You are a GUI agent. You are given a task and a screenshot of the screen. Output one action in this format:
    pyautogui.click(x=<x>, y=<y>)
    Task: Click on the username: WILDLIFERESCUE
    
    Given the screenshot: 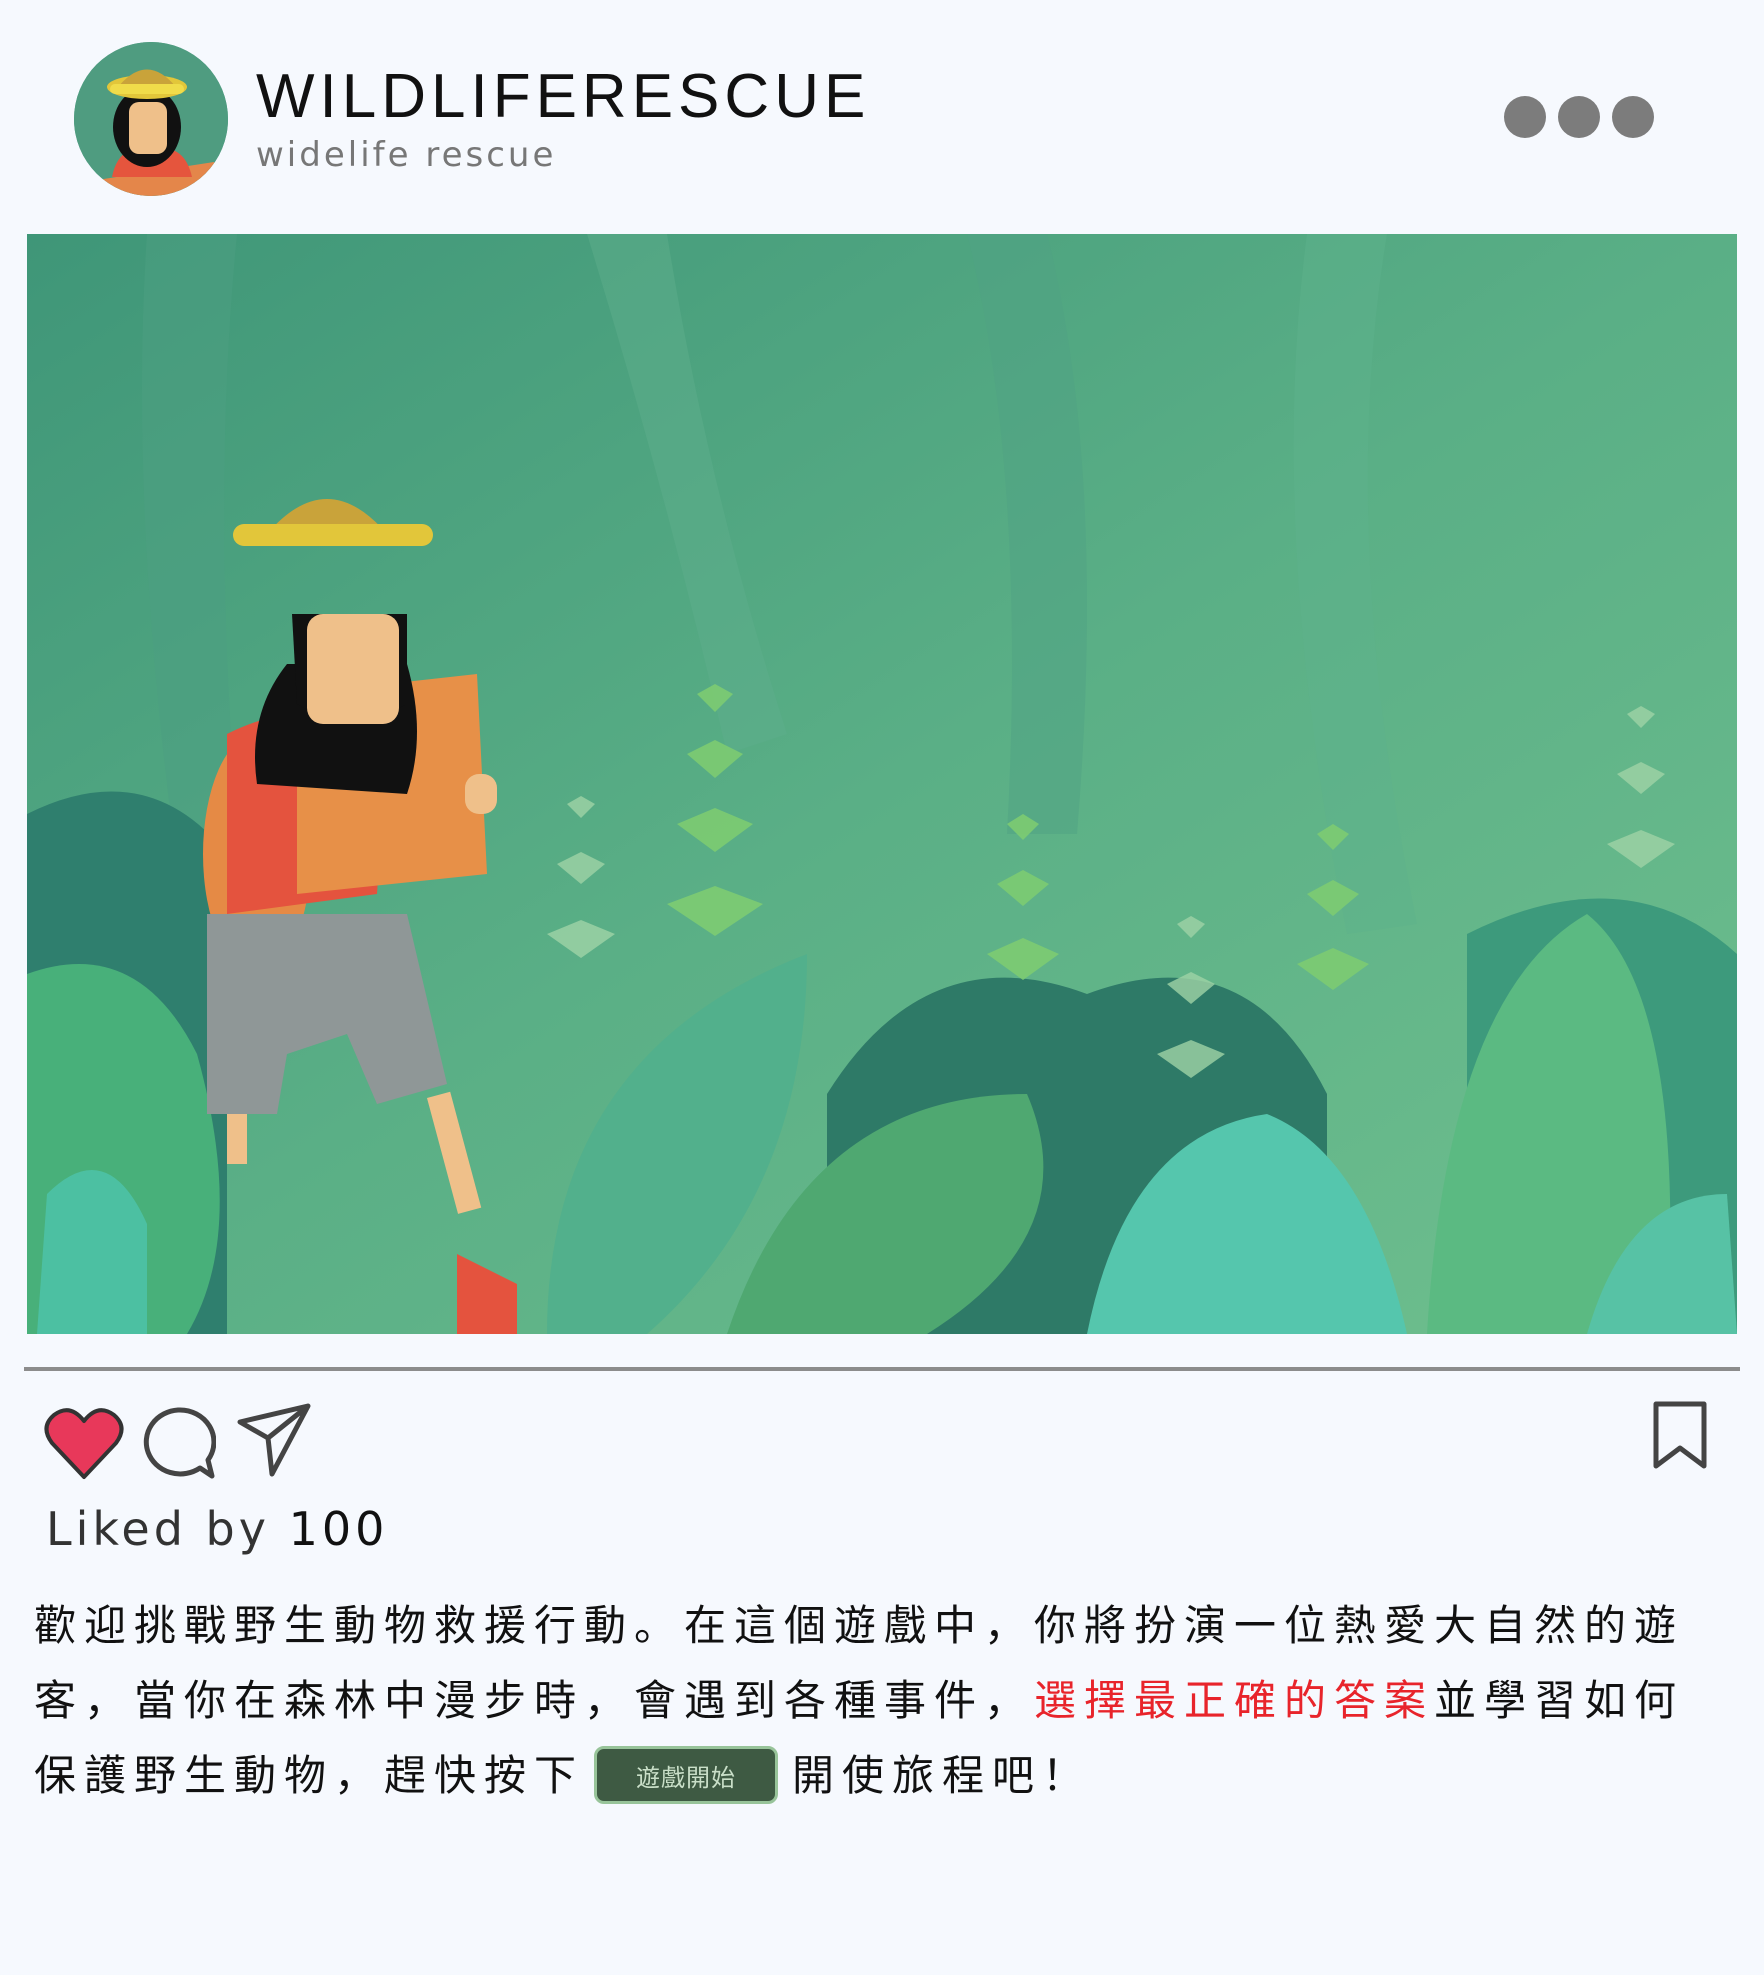 What is the action you would take?
    pyautogui.click(x=563, y=97)
    